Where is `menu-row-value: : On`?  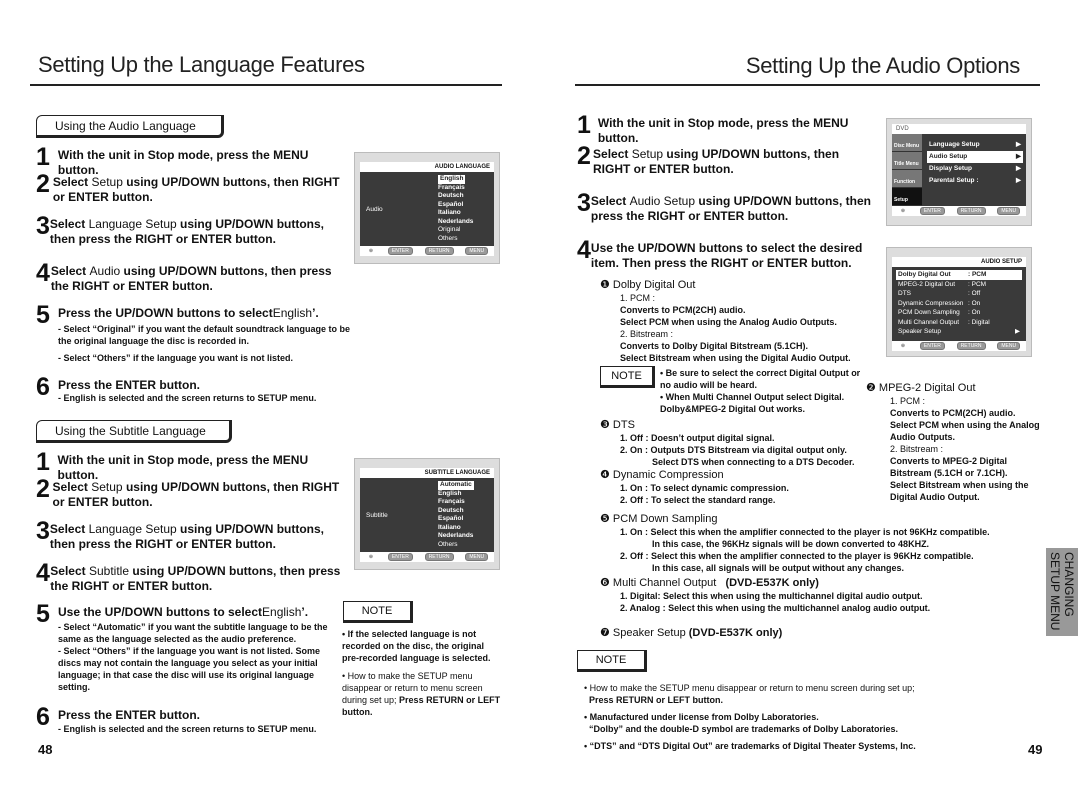
menu-row-value: : On is located at coordinates (974, 303).